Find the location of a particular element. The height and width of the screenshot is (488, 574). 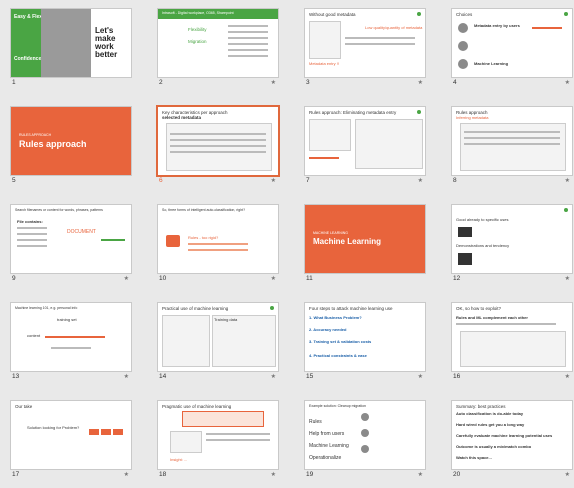

slide-thumbnail: RULES APPROACH Rules approach 5 is located at coordinates (71, 150).